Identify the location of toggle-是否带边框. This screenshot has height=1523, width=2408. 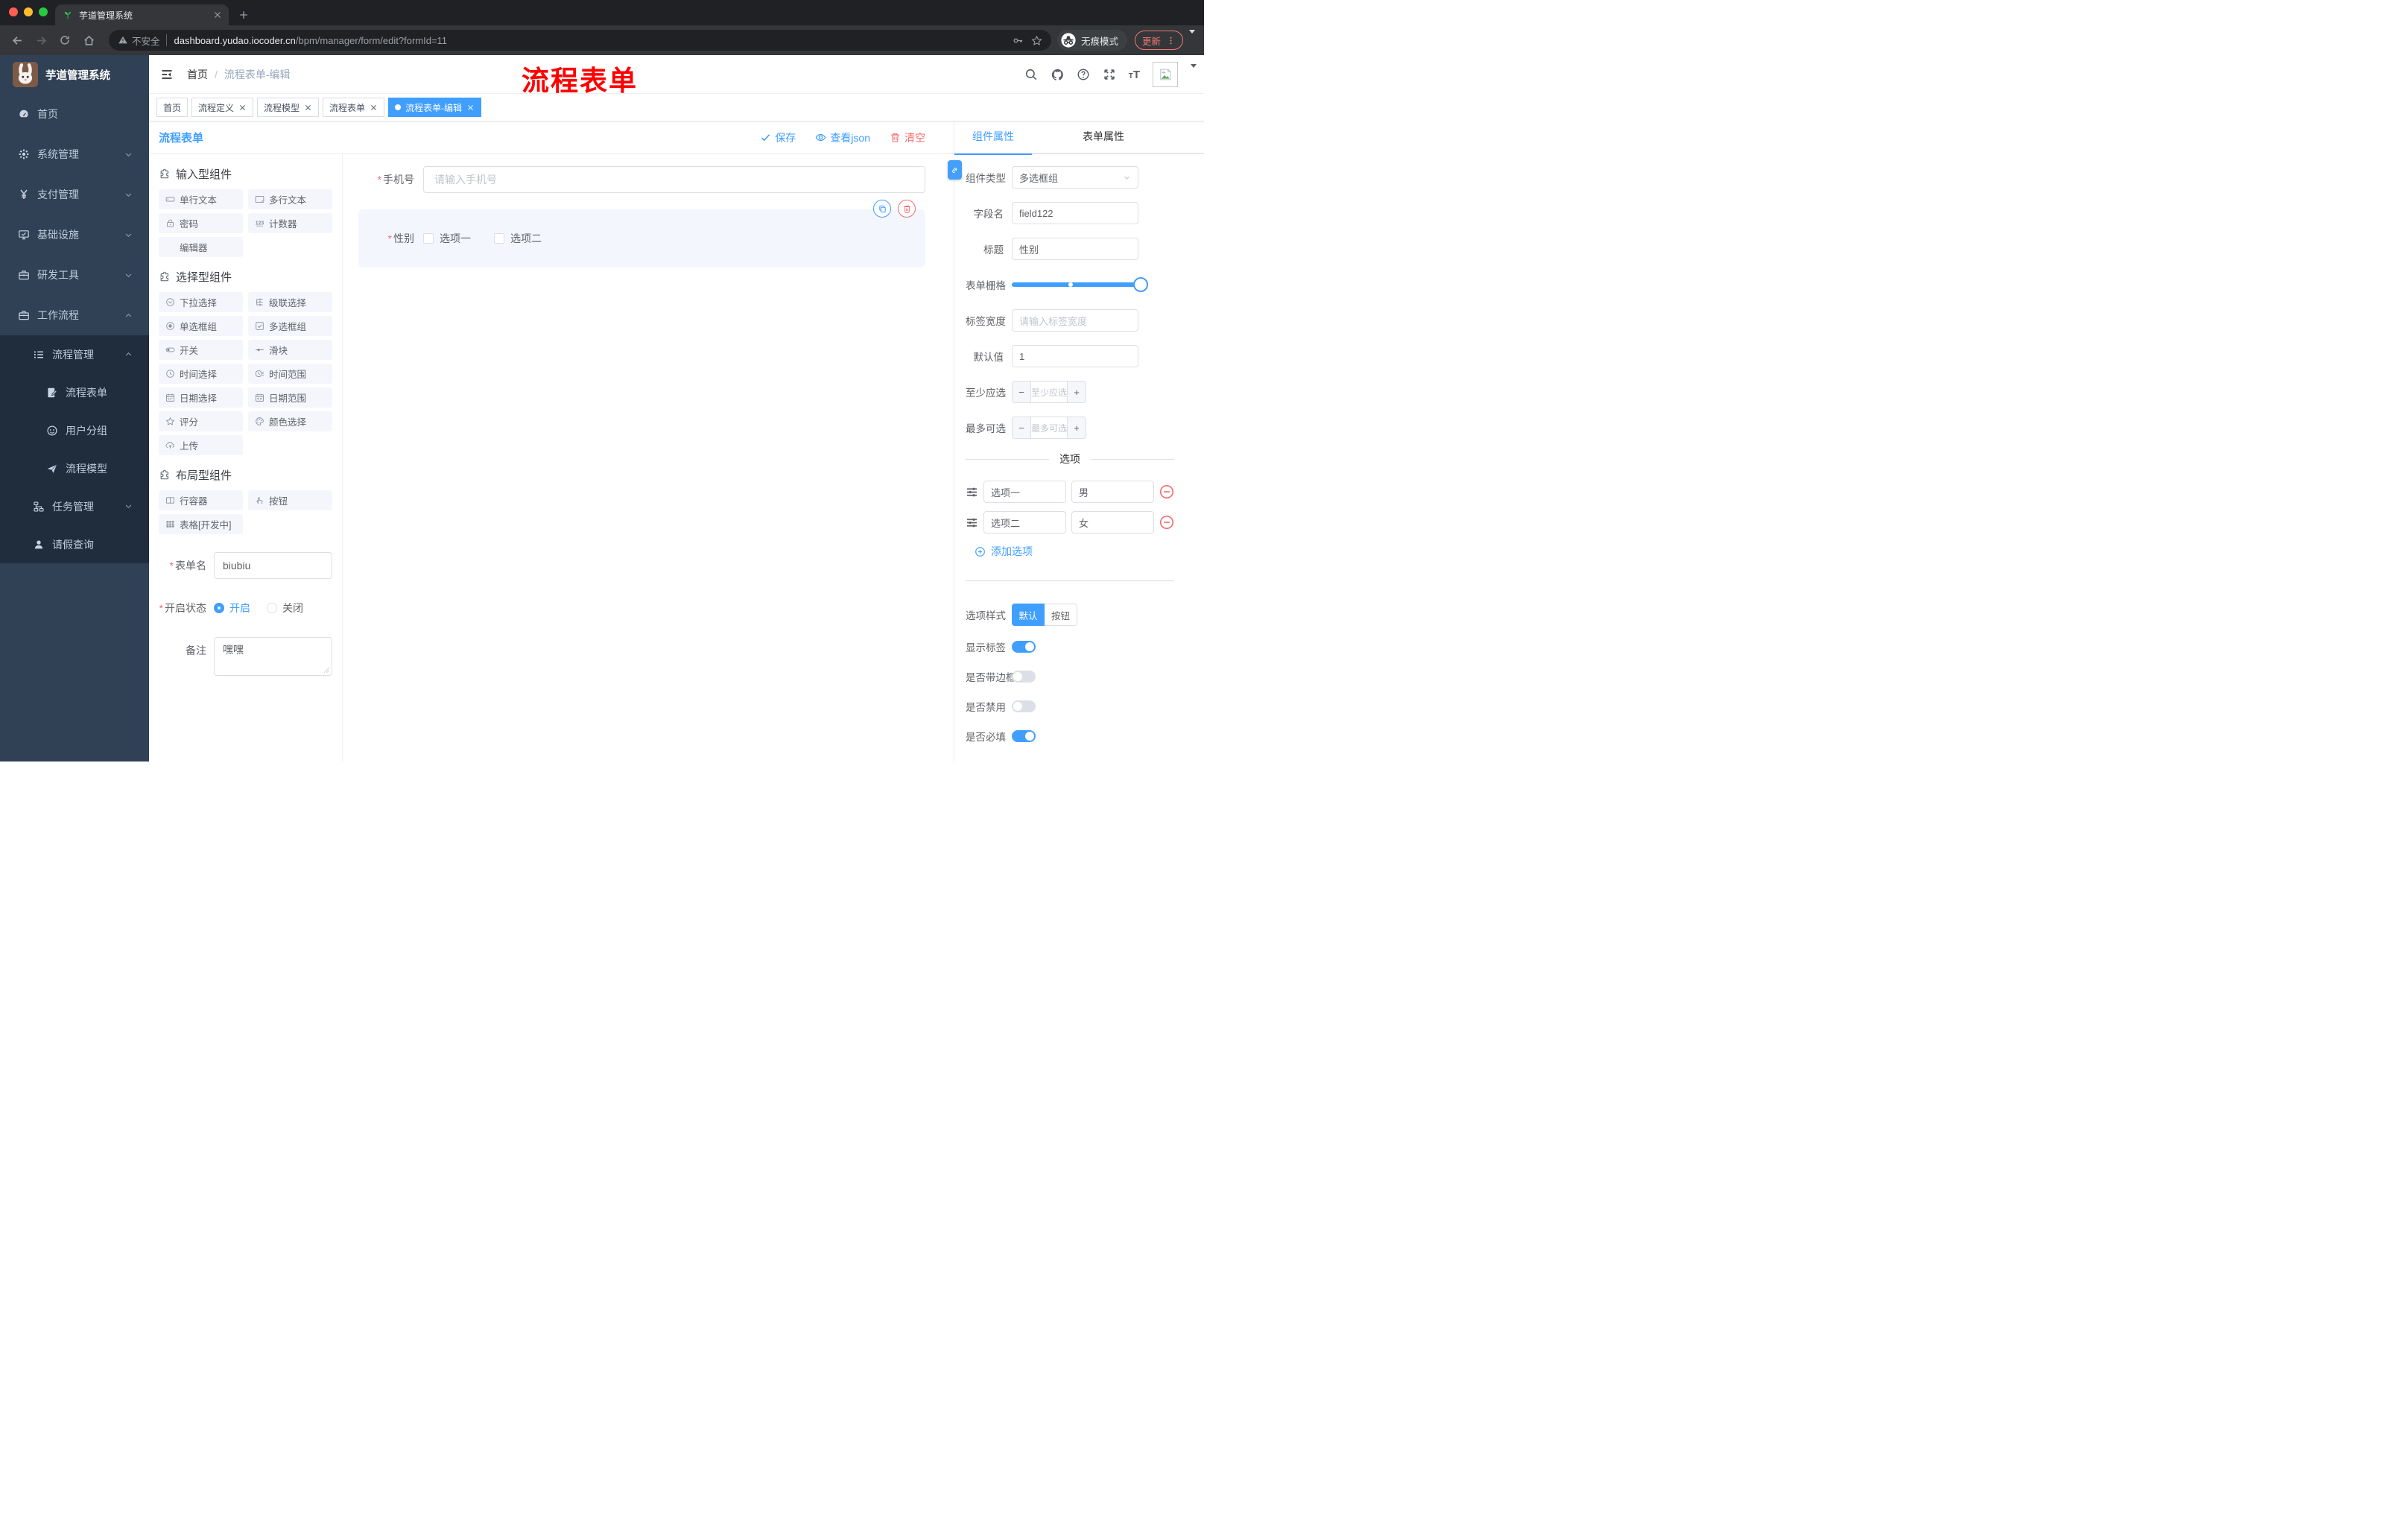
(1024, 677).